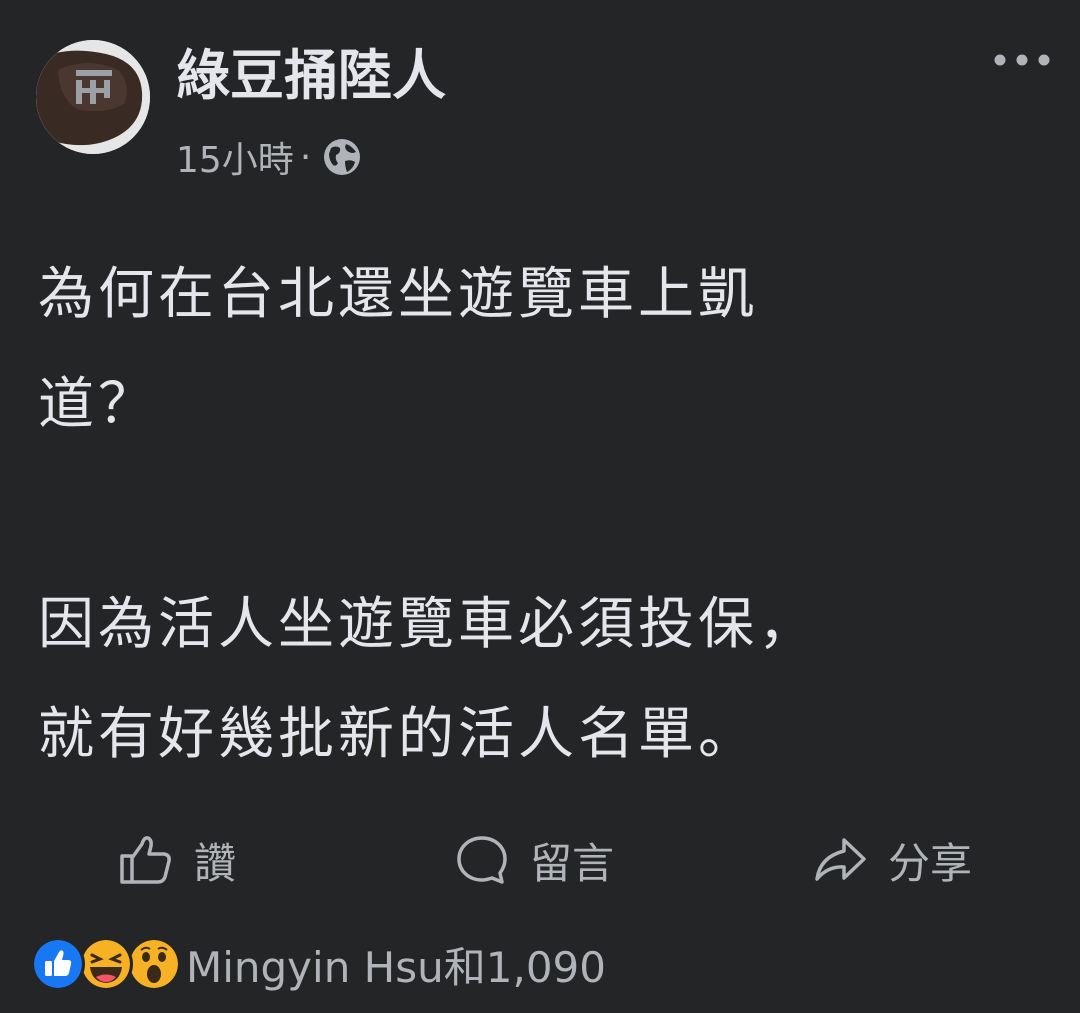 The image size is (1080, 1013). I want to click on thumbs-up-icon, so click(145, 860).